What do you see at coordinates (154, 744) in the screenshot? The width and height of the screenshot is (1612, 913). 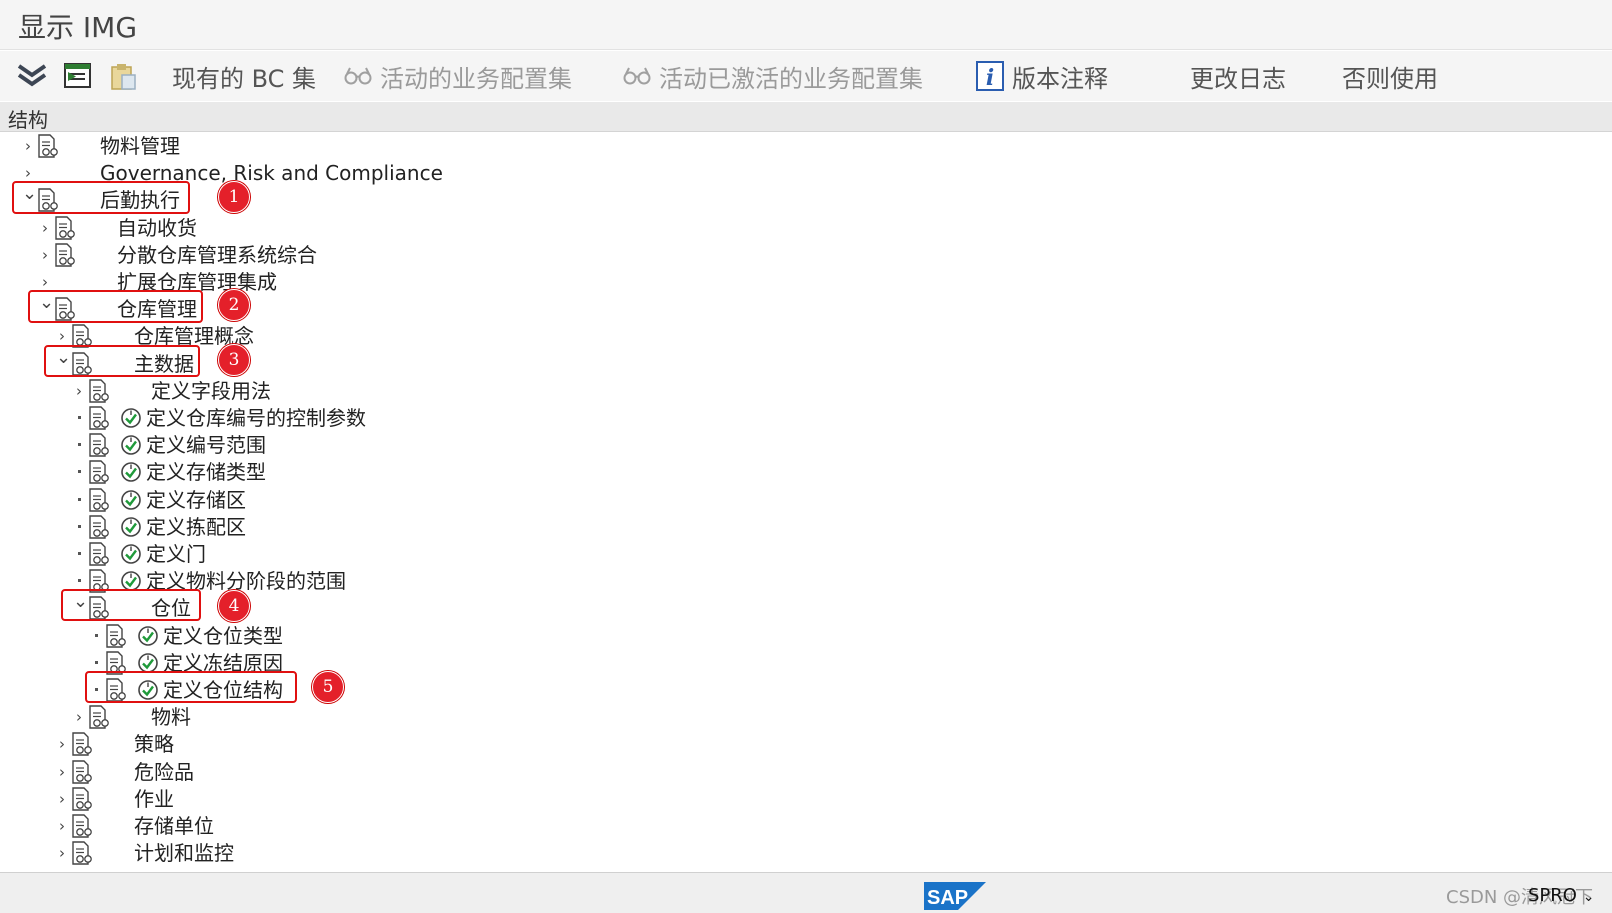 I see `tree-node-label: 策略` at bounding box center [154, 744].